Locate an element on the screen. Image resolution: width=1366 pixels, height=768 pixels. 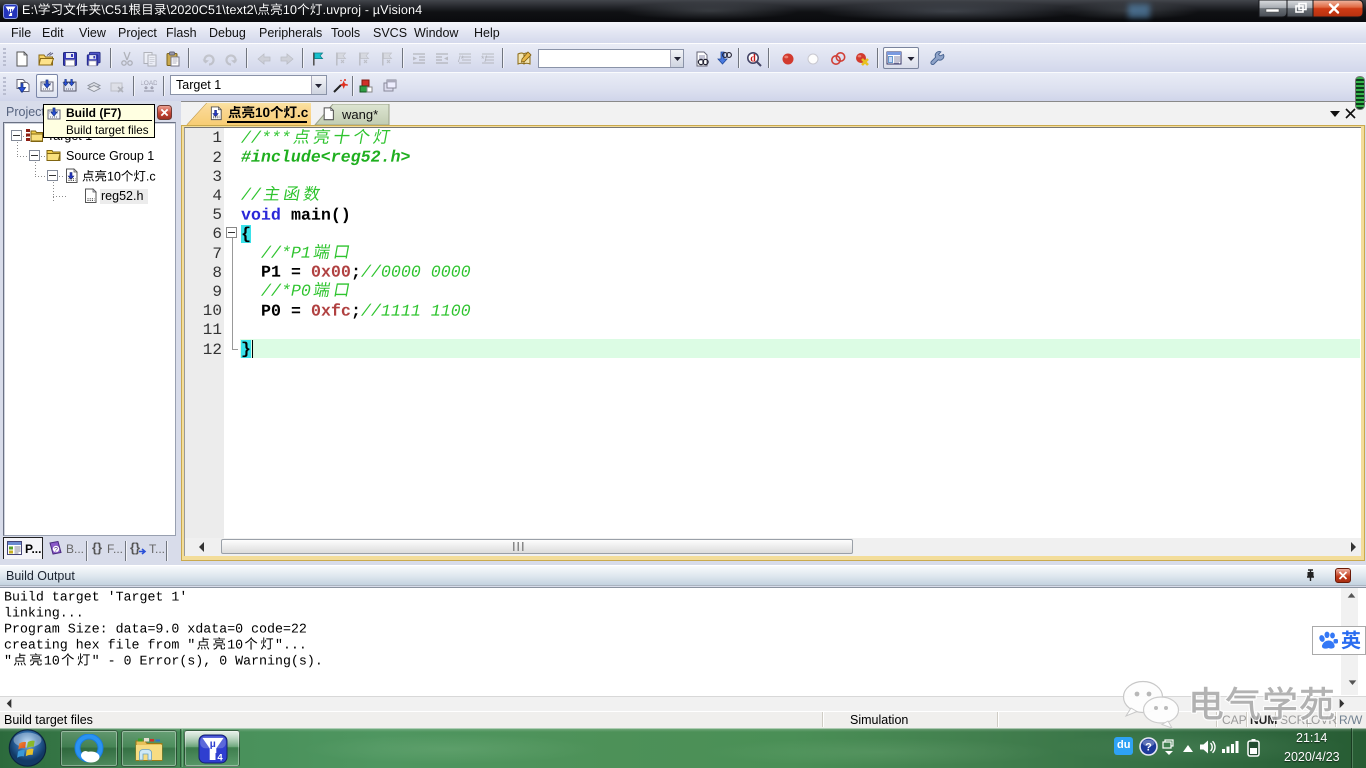
svg-text: d is located at coordinates (753, 59).